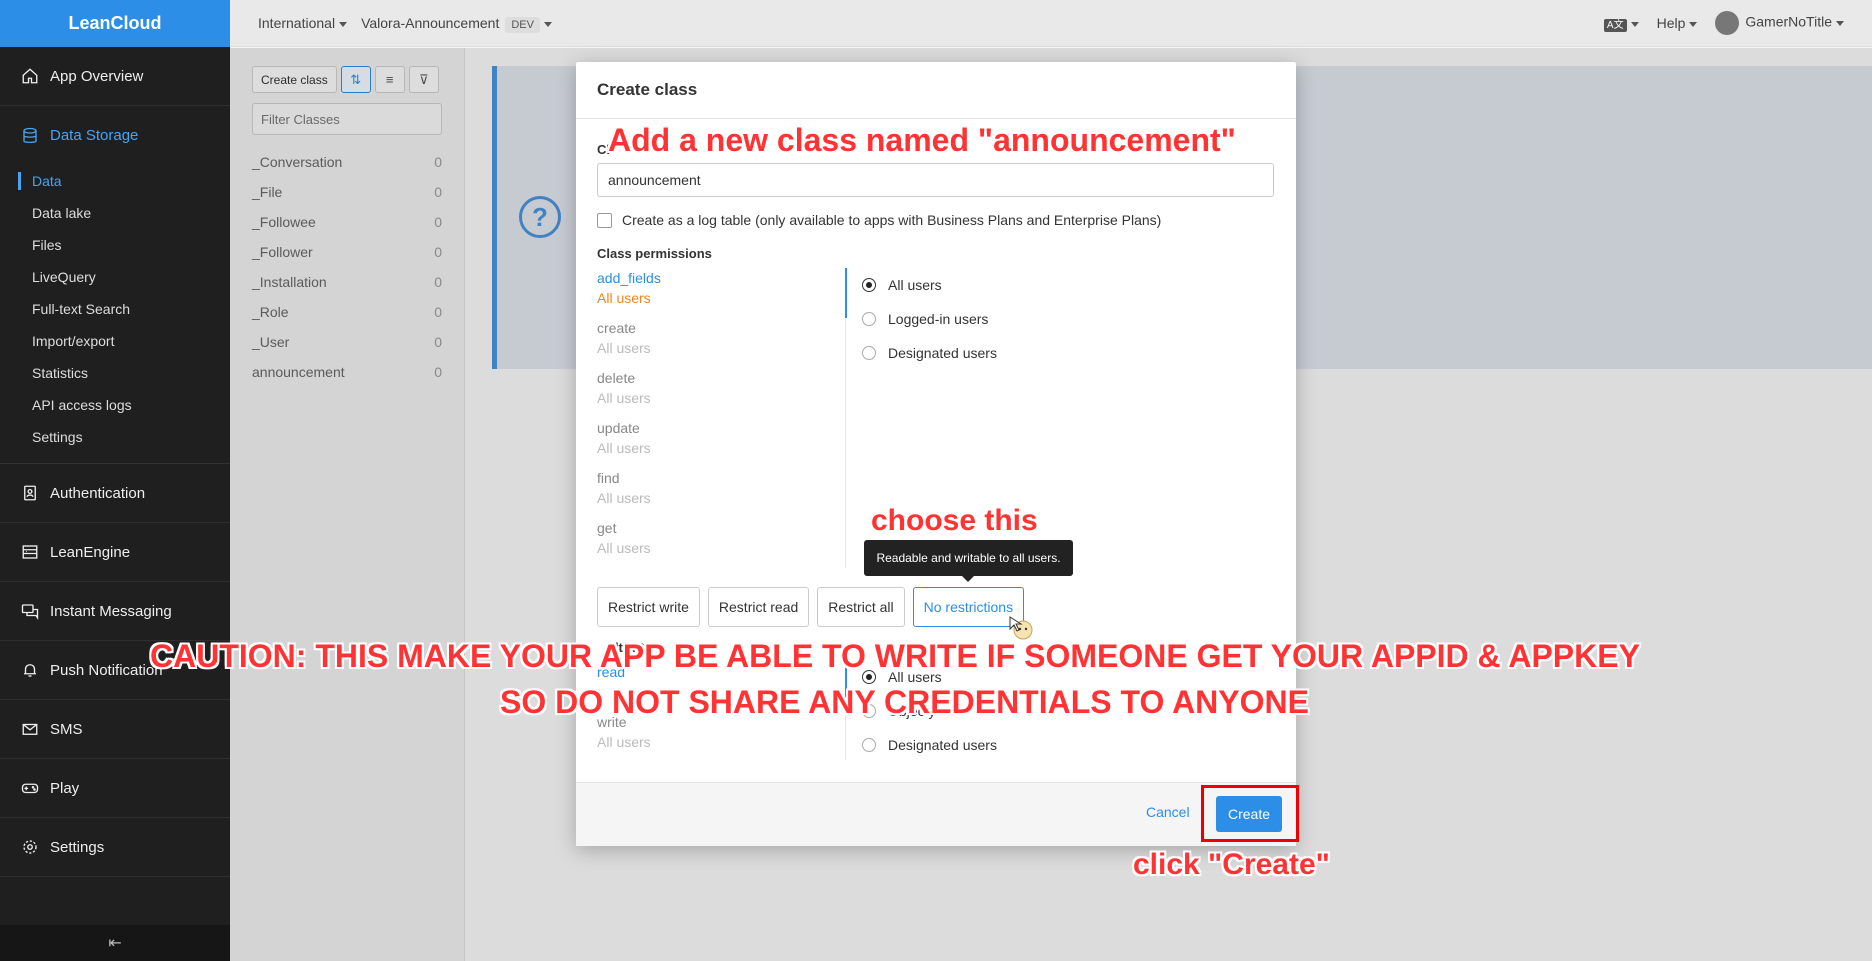 This screenshot has height=961, width=1872. What do you see at coordinates (30, 788) in the screenshot?
I see `gamepad-icon` at bounding box center [30, 788].